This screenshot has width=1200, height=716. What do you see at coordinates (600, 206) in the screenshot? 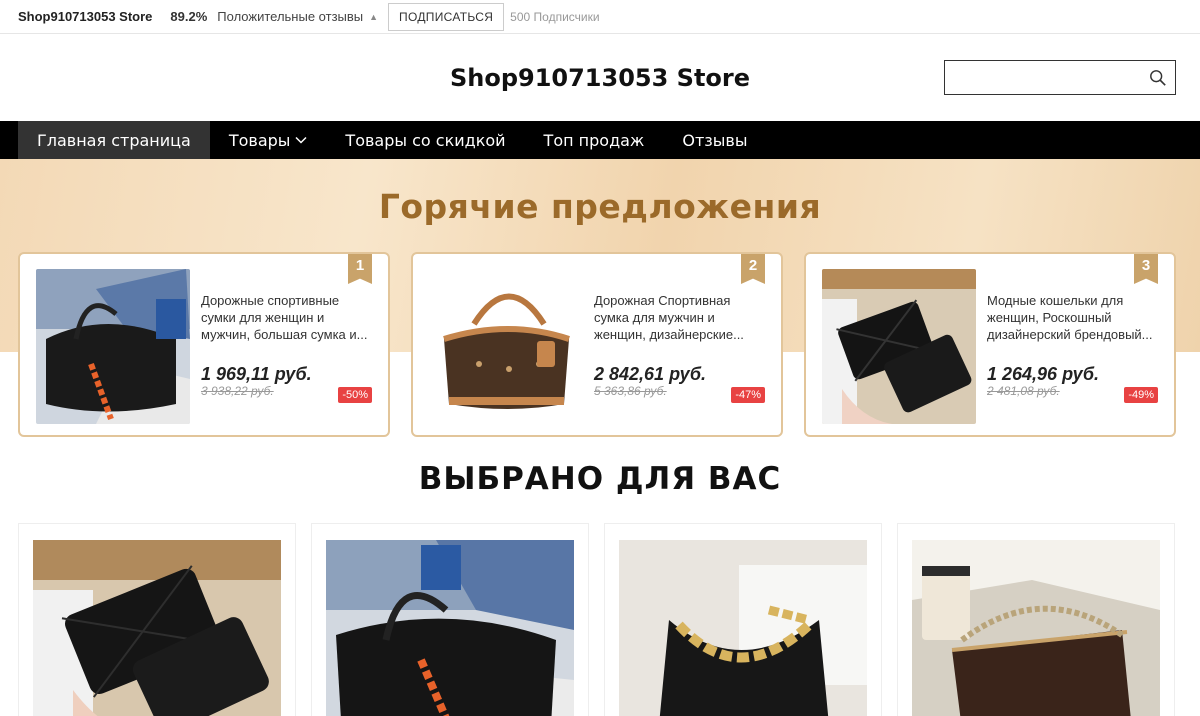
I see `hot-deals-title: Горячие предложения` at bounding box center [600, 206].